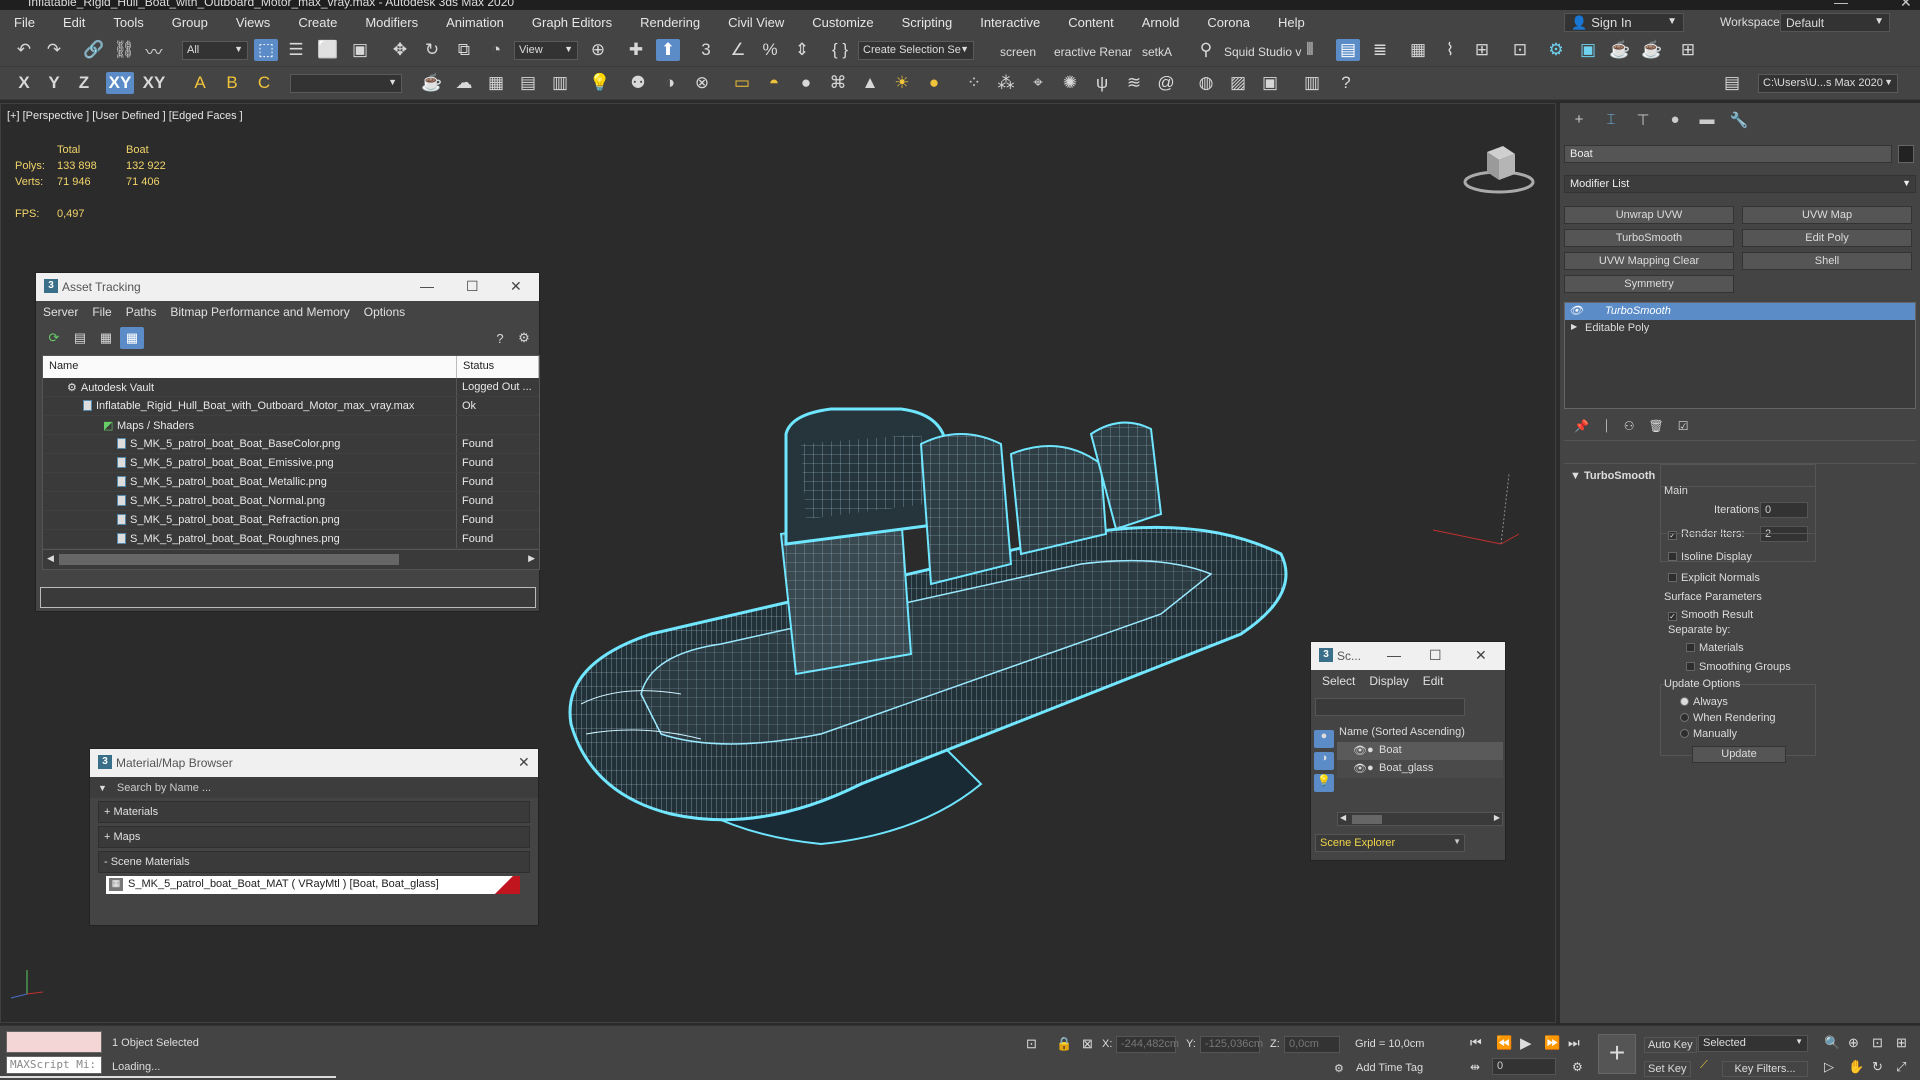 Image resolution: width=1920 pixels, height=1080 pixels. What do you see at coordinates (1504, 1043) in the screenshot?
I see `previous-frame-icon: ⏪` at bounding box center [1504, 1043].